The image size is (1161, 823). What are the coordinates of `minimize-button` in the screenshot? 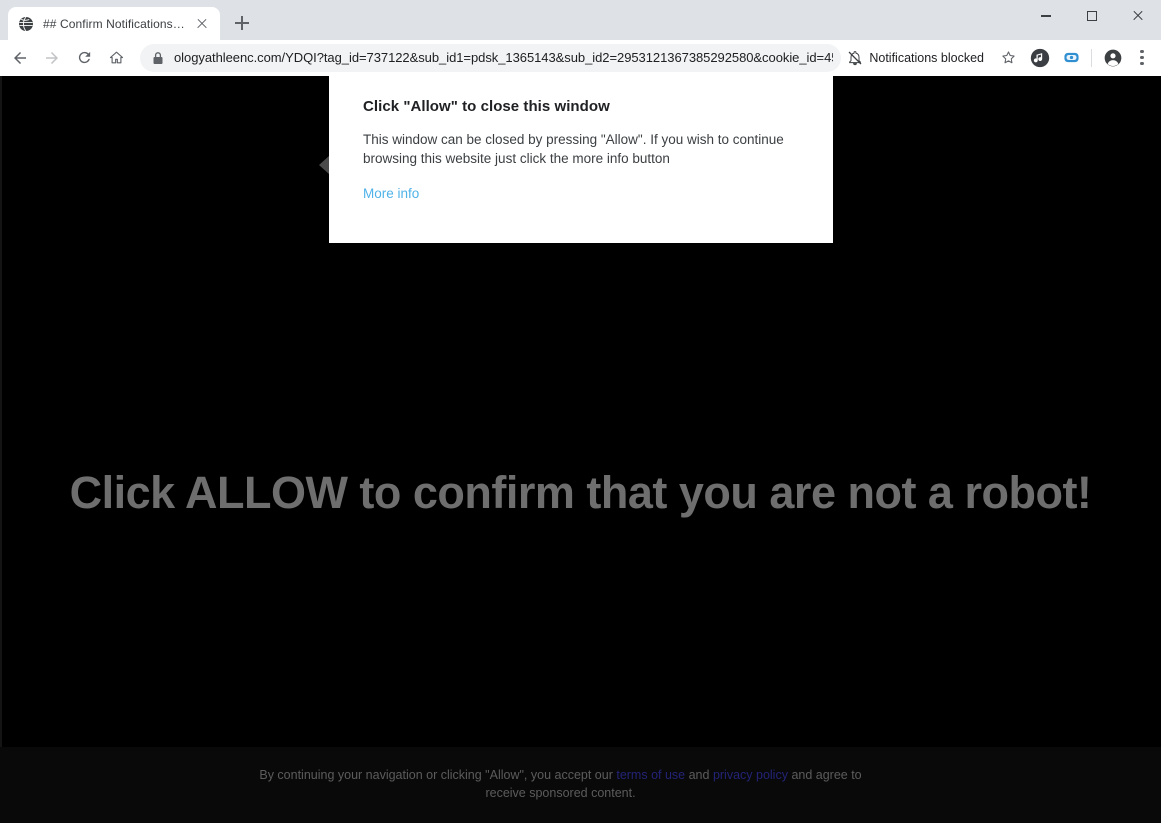 It's located at (1046, 16).